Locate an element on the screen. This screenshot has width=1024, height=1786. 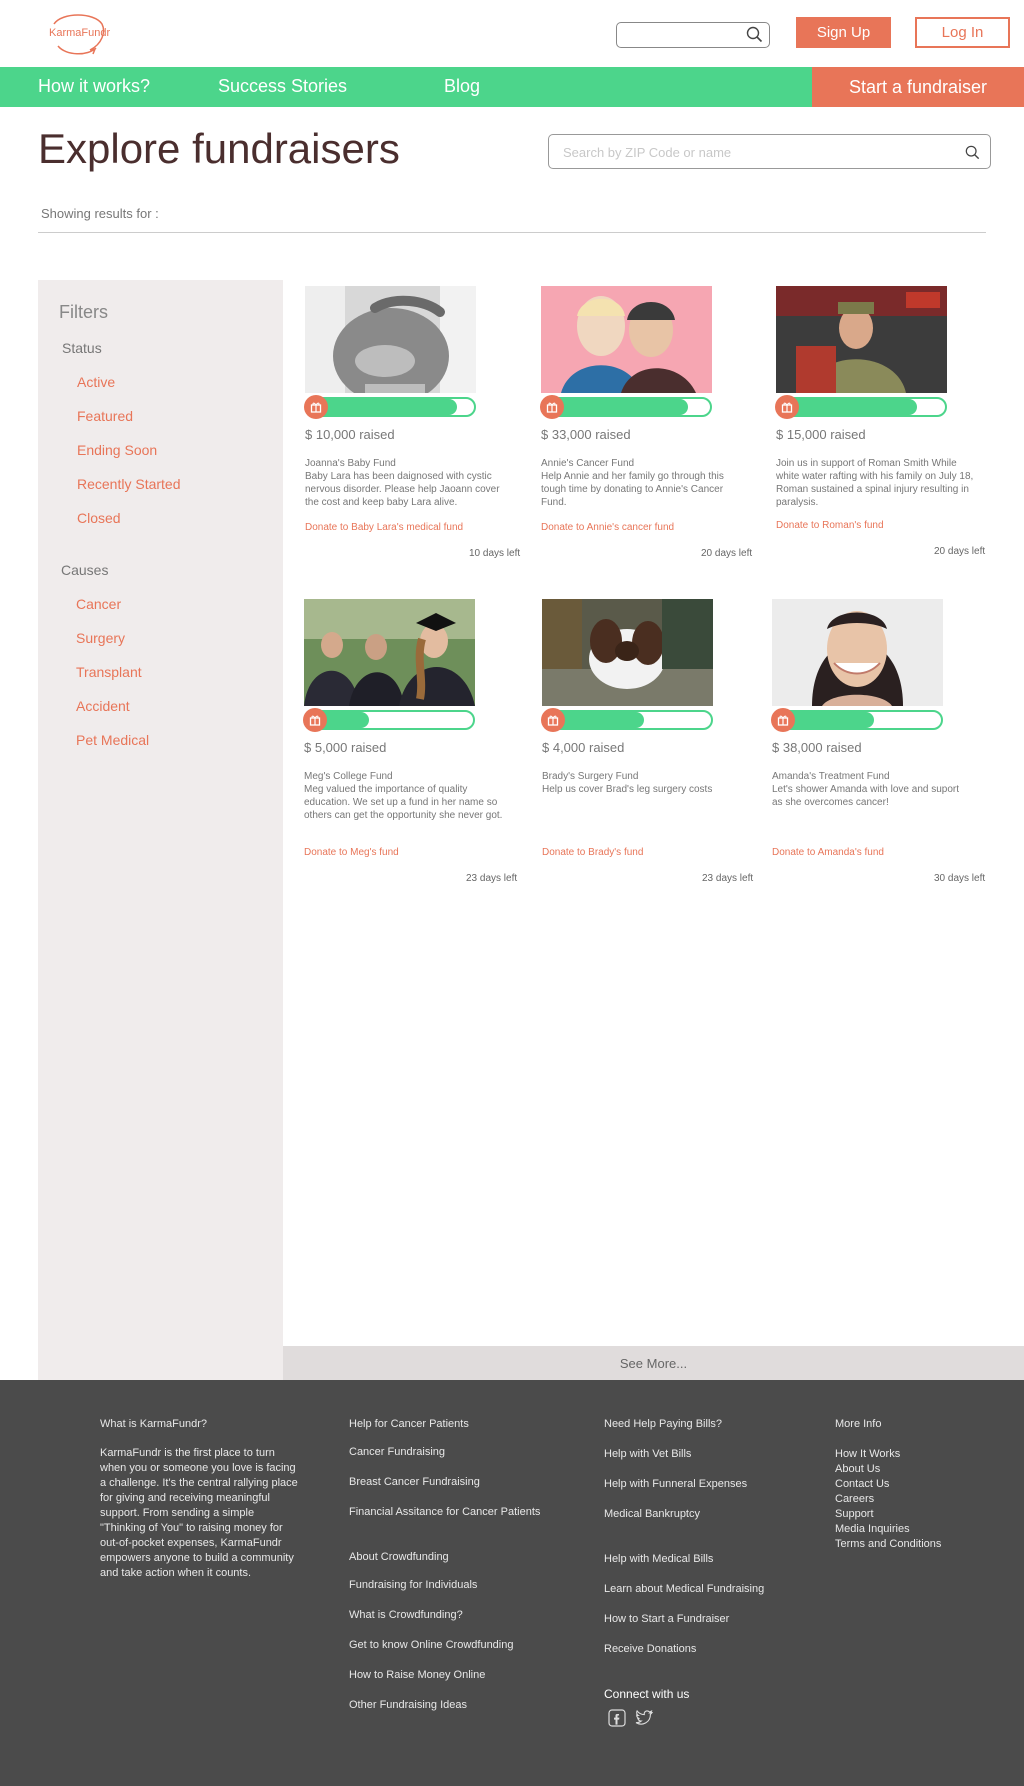
fund-name: Joanna's Baby Fund is located at coordinates (350, 463).